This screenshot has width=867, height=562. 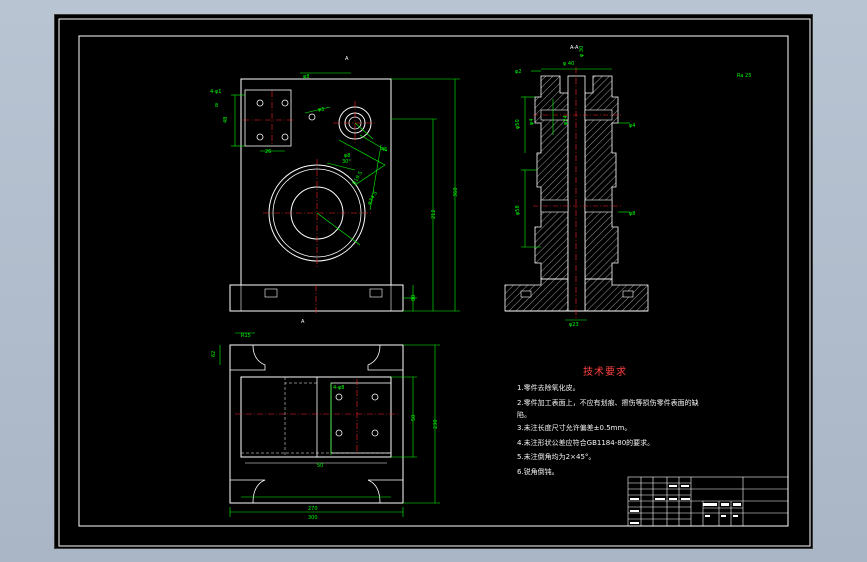 I want to click on dim-top-depth-inner: 50, so click(x=414, y=418).